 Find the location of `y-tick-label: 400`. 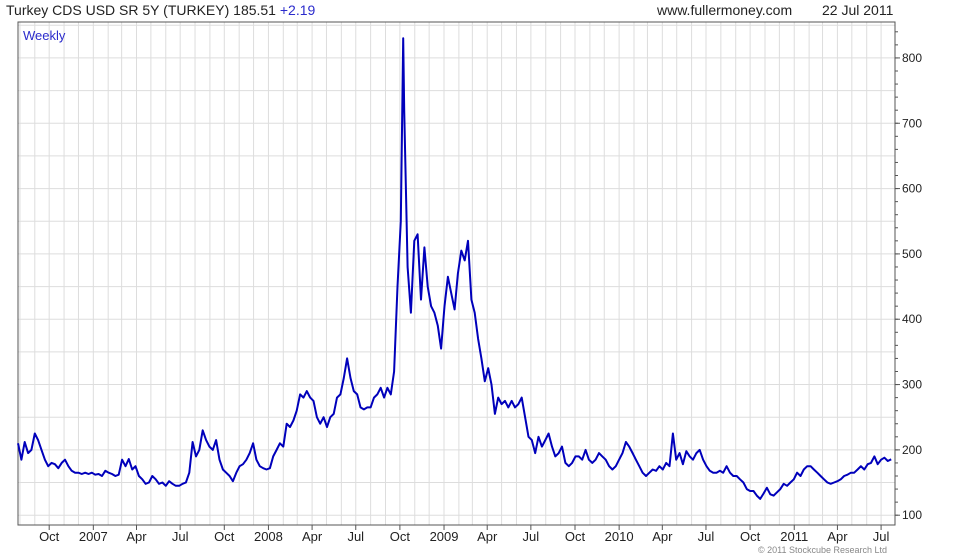

y-tick-label: 400 is located at coordinates (912, 319).